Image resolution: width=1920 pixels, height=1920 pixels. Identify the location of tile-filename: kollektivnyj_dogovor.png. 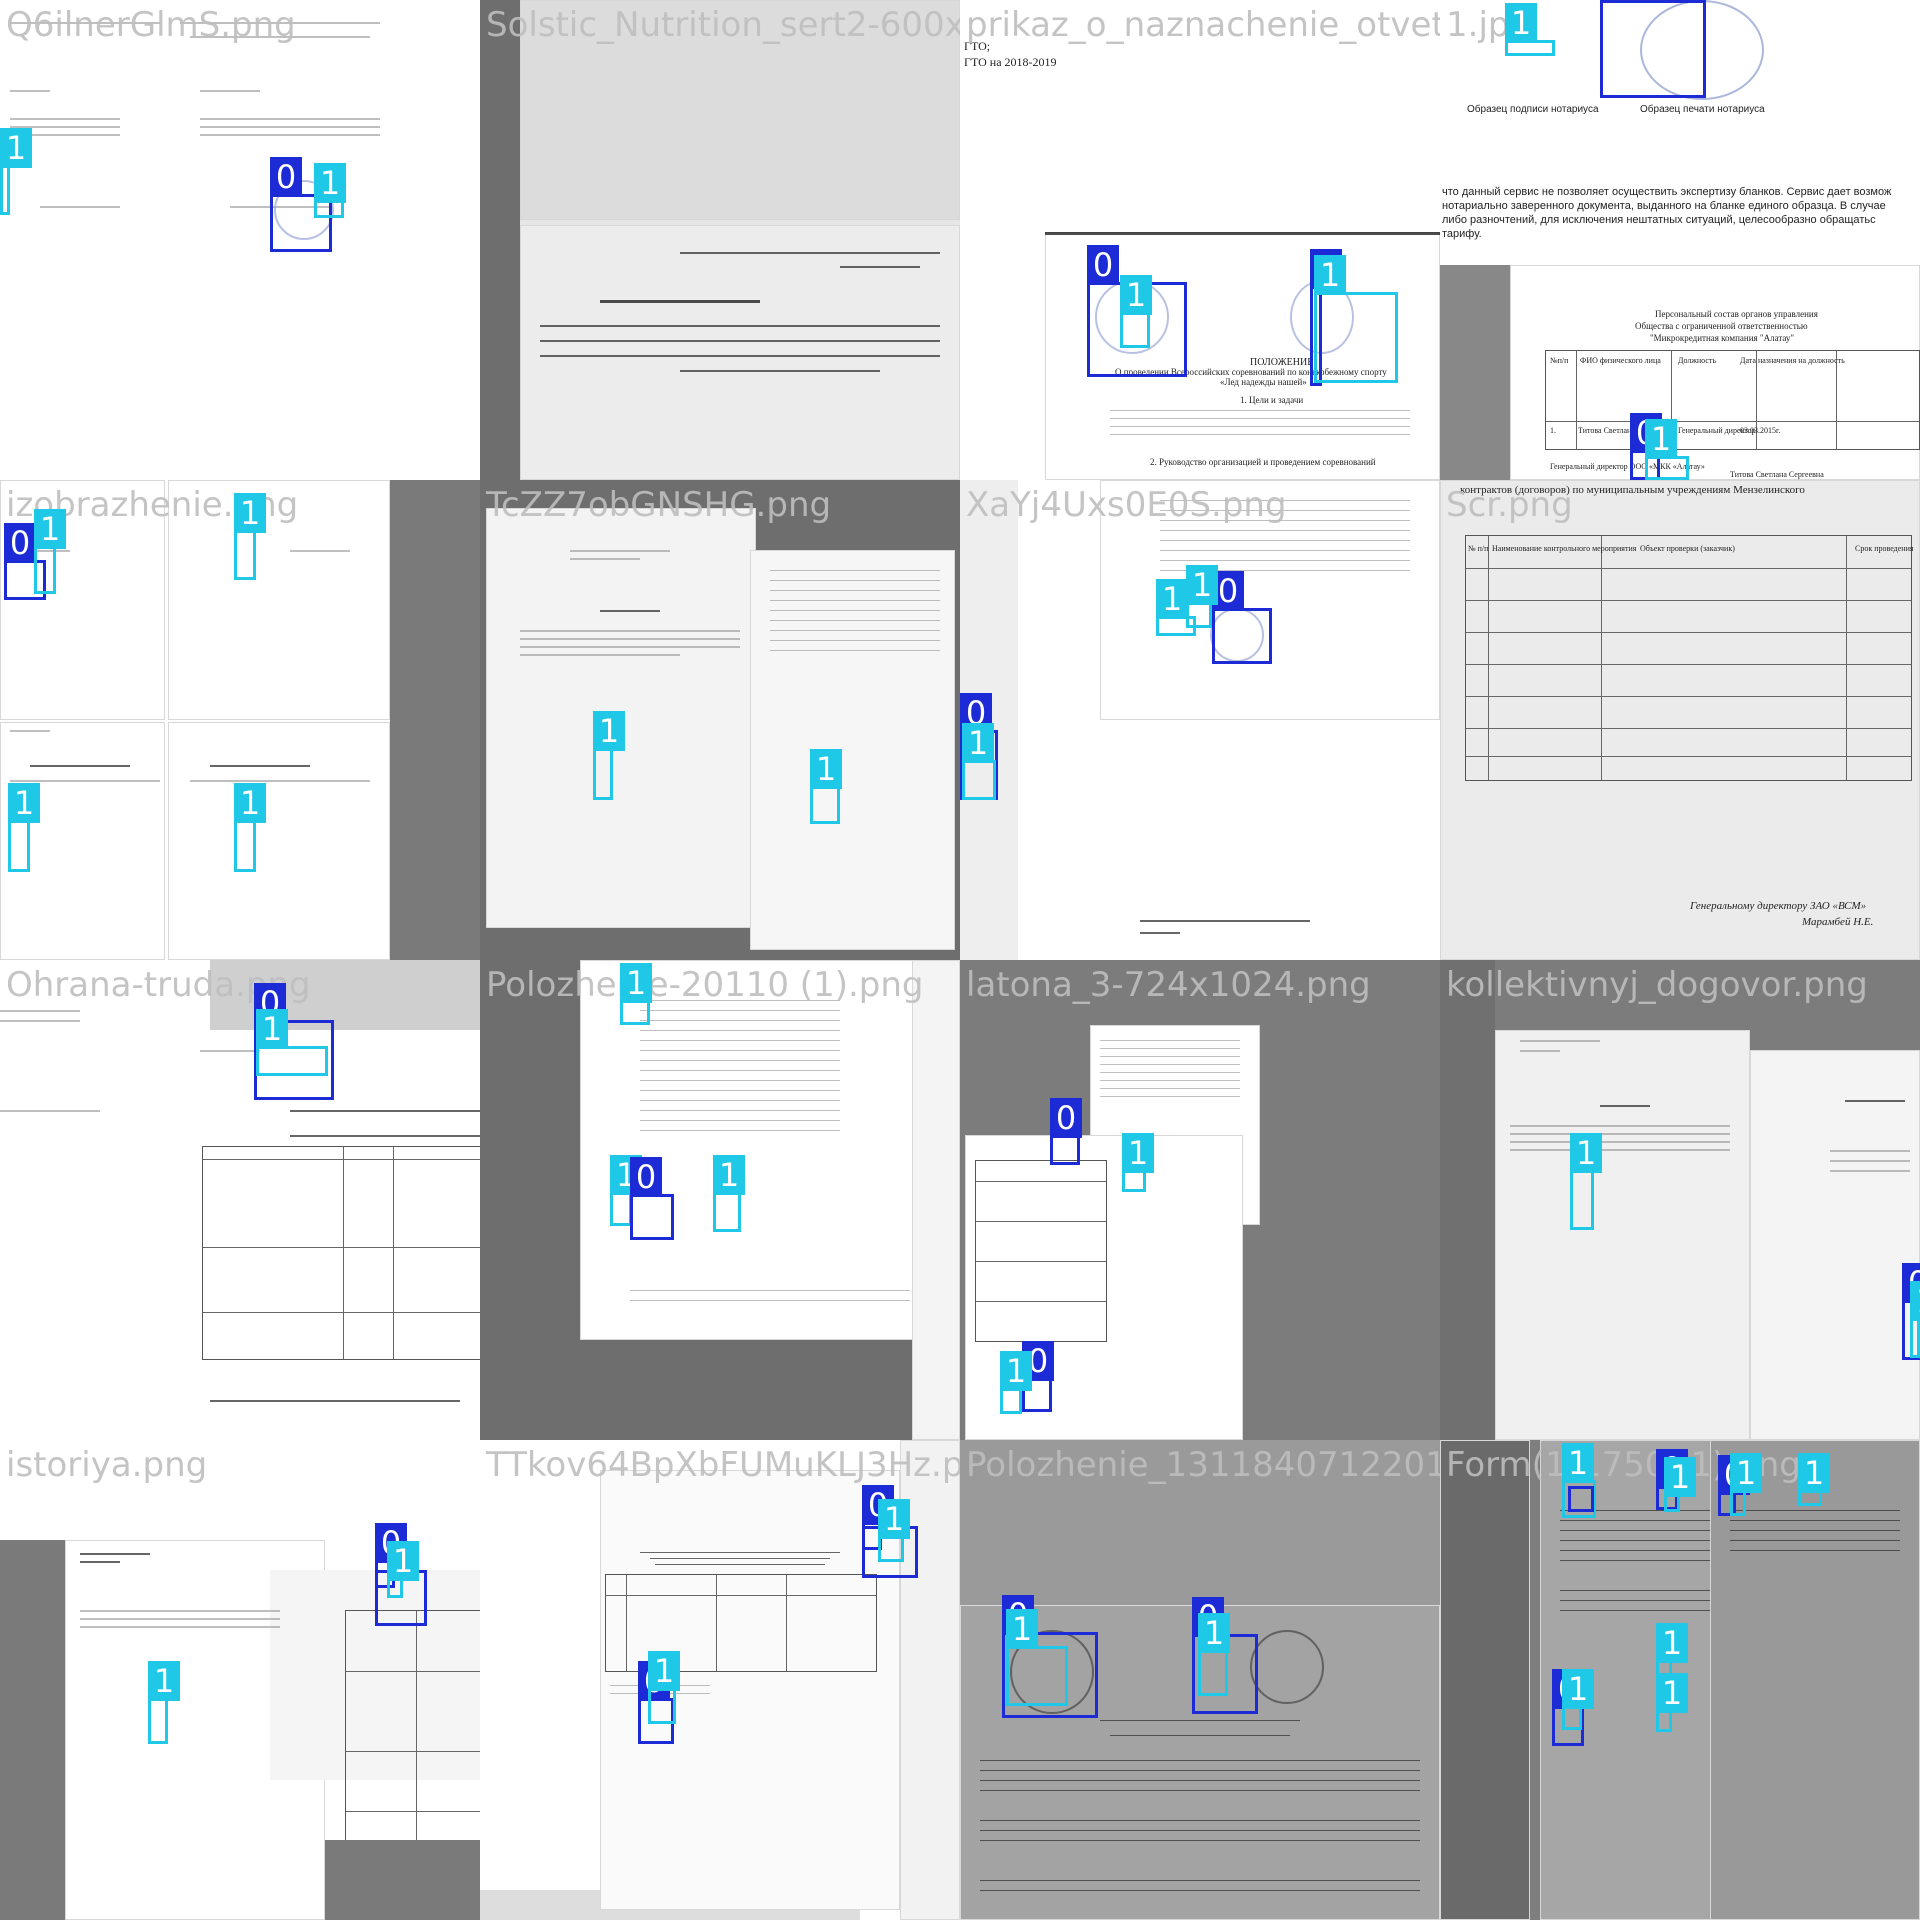
(1657, 985).